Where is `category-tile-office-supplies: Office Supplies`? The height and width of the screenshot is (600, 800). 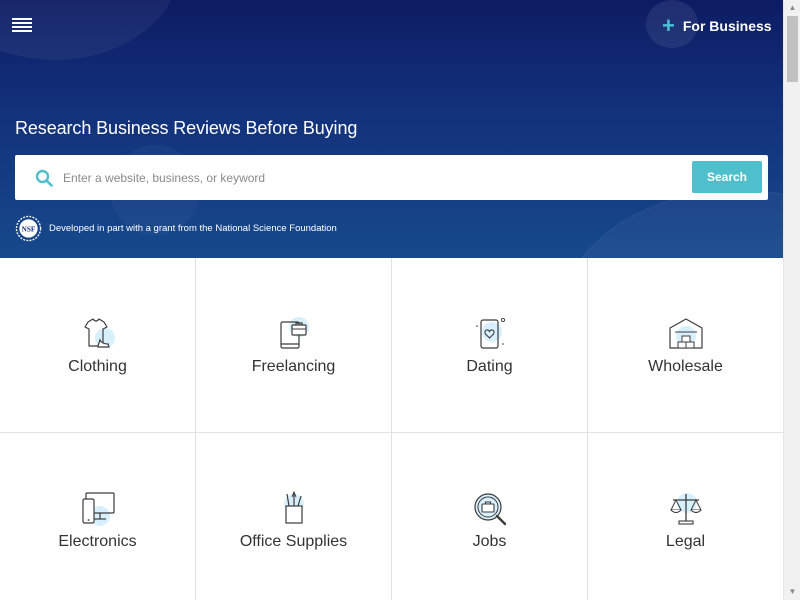 category-tile-office-supplies: Office Supplies is located at coordinates (294, 516).